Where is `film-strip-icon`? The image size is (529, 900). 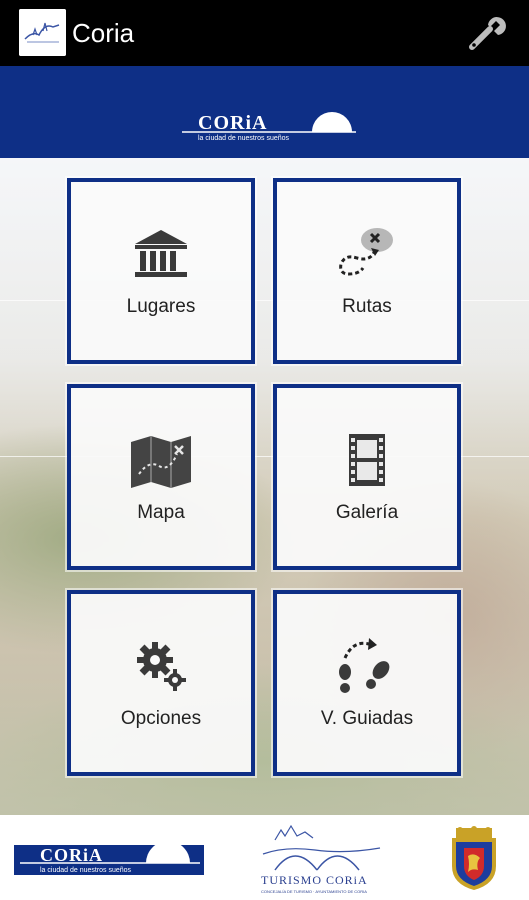 film-strip-icon is located at coordinates (367, 460).